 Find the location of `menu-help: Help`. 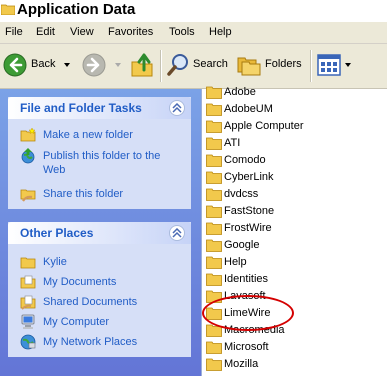

menu-help: Help is located at coordinates (220, 32).